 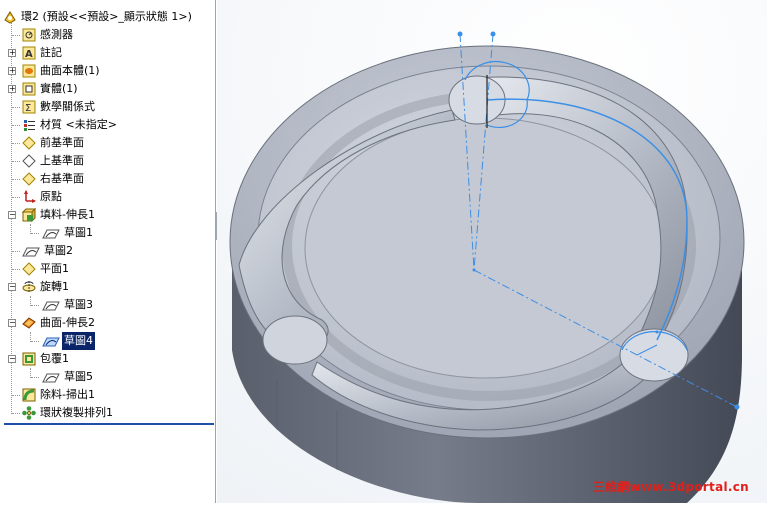 What do you see at coordinates (59, 88) in the screenshot?
I see `tree-item-label: 實體(1)` at bounding box center [59, 88].